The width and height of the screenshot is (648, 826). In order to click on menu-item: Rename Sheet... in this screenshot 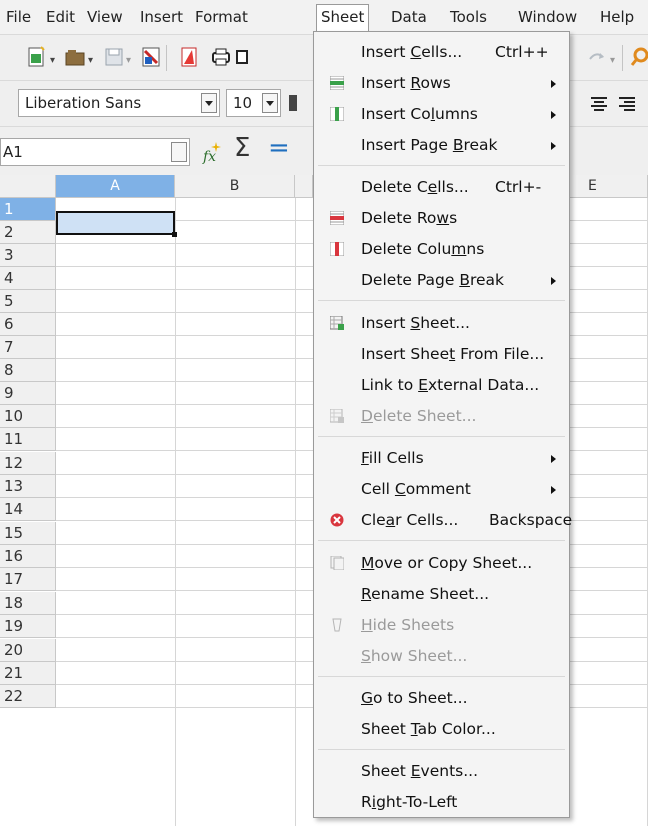, I will do `click(441, 594)`.